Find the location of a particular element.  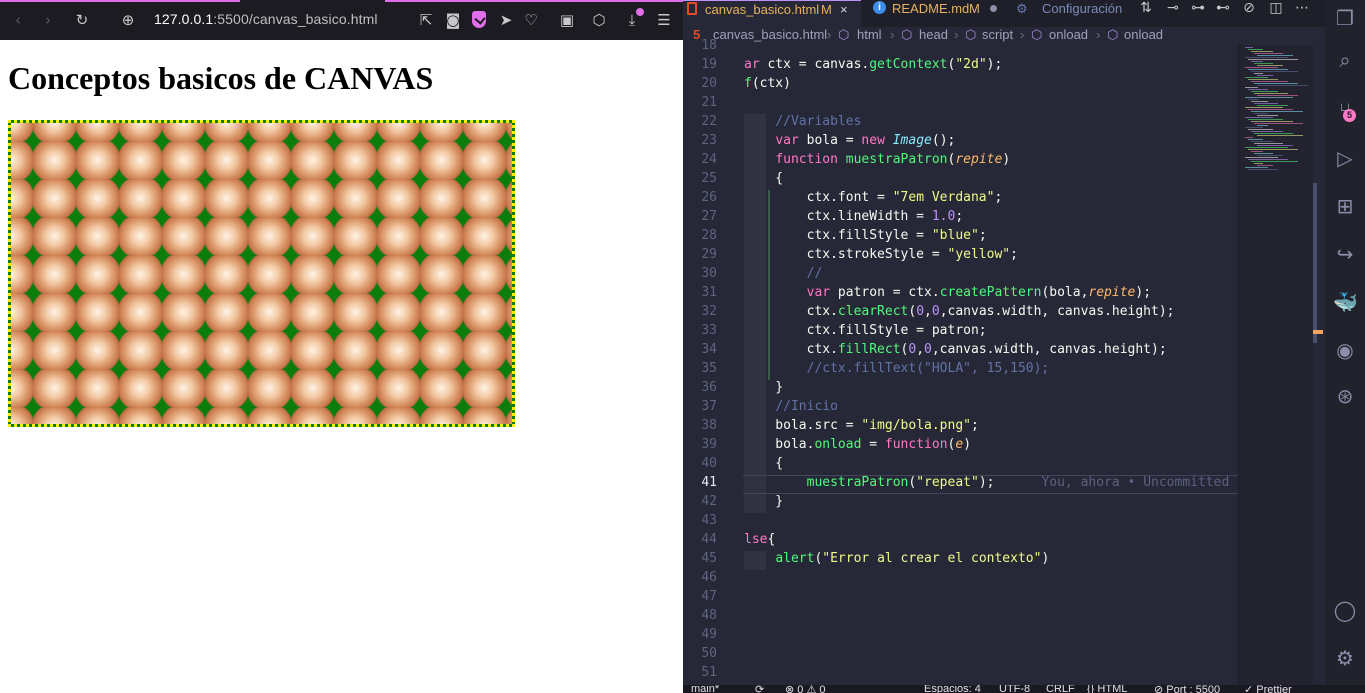

code-line: ctx.lineWidth = 1.0; is located at coordinates (854, 216).